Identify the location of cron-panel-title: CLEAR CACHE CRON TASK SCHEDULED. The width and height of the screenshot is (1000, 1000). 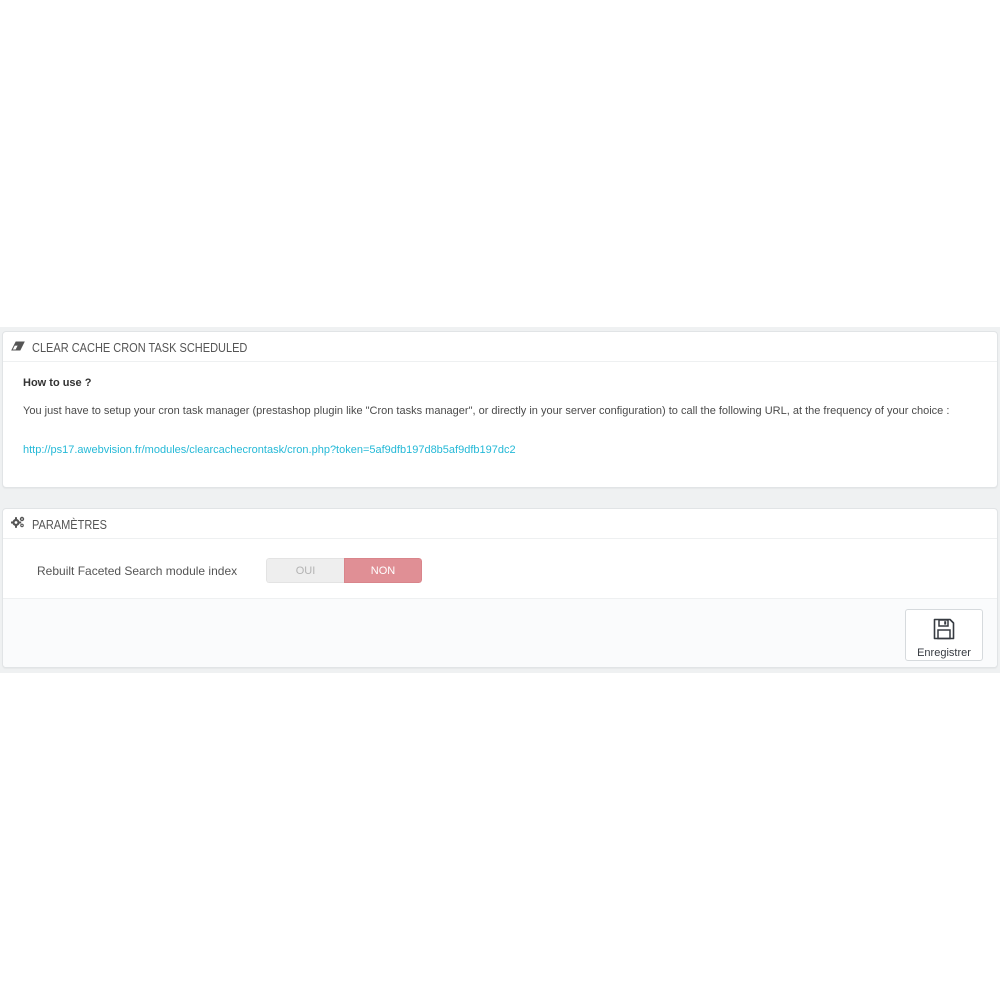
(140, 347).